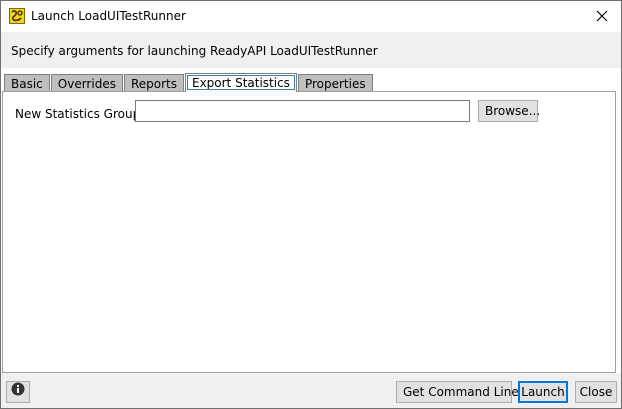  I want to click on title-bar: Launch LoadUITestRunner, so click(311, 16).